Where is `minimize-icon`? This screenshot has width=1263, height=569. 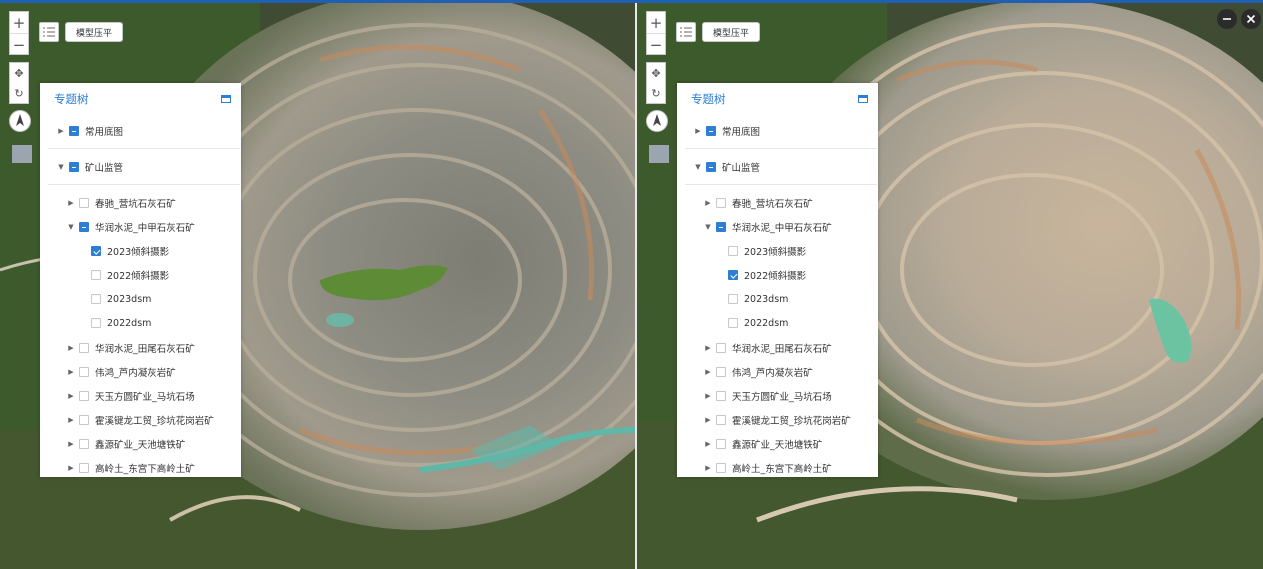
minimize-icon is located at coordinates (1227, 19).